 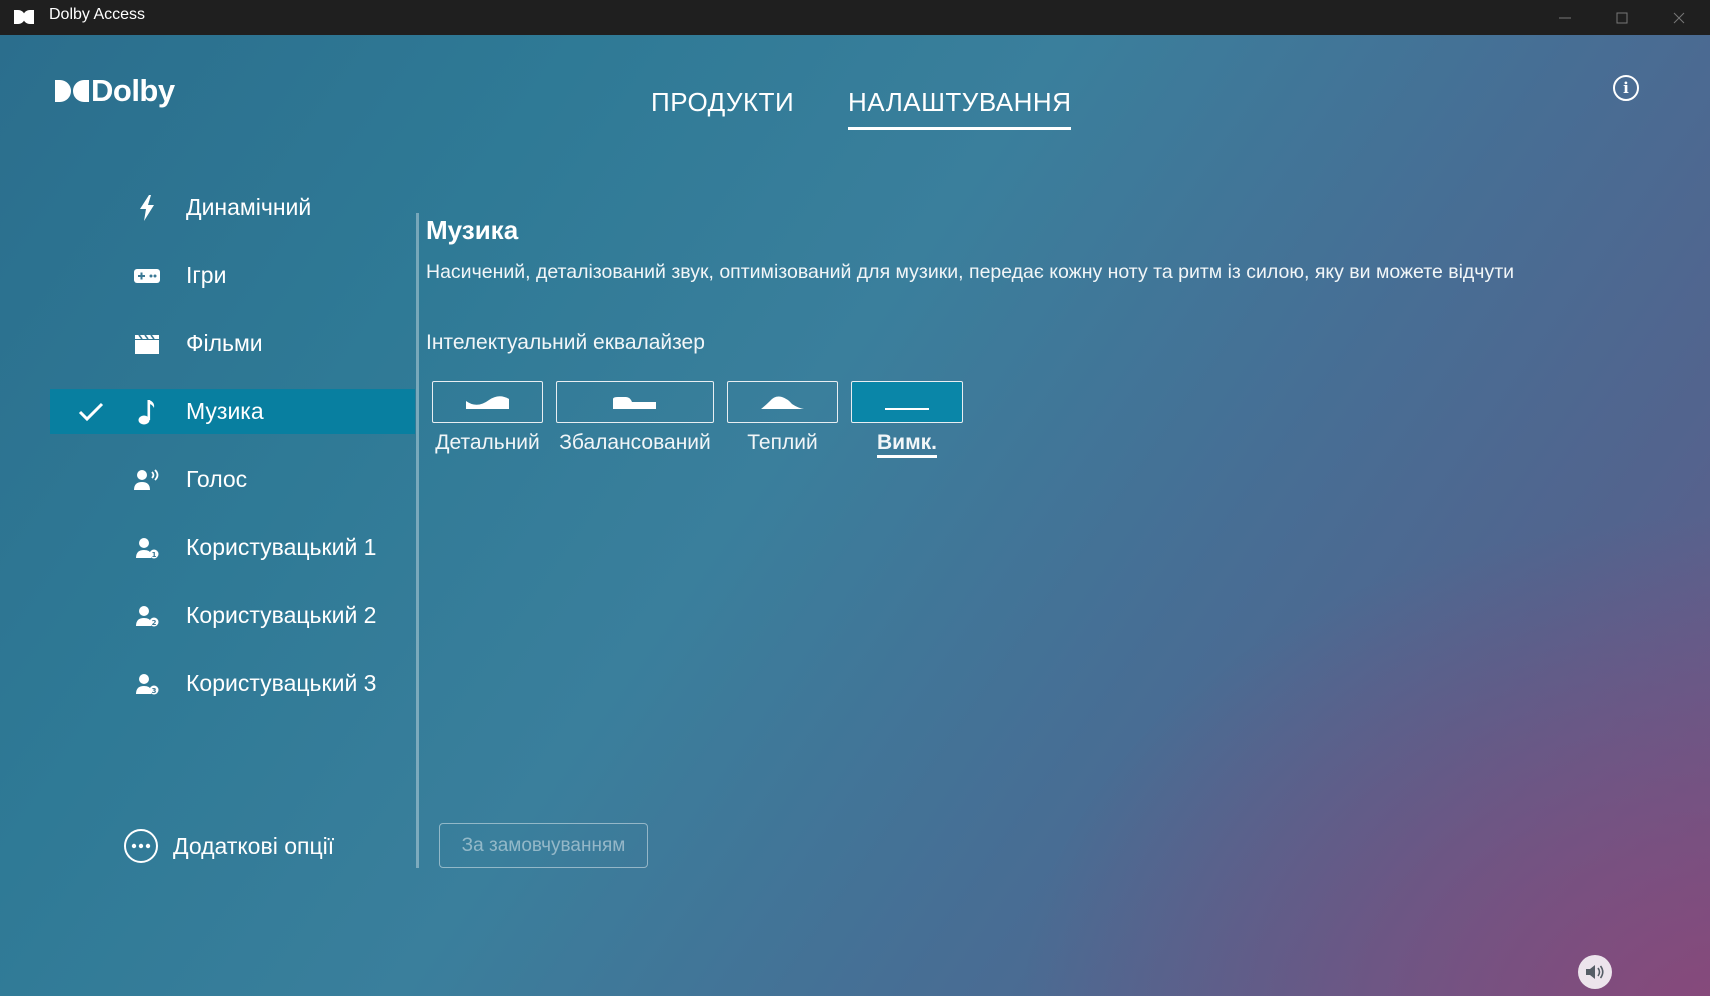 What do you see at coordinates (281, 683) in the screenshot?
I see `sidebar-item-label: Користувацький 3` at bounding box center [281, 683].